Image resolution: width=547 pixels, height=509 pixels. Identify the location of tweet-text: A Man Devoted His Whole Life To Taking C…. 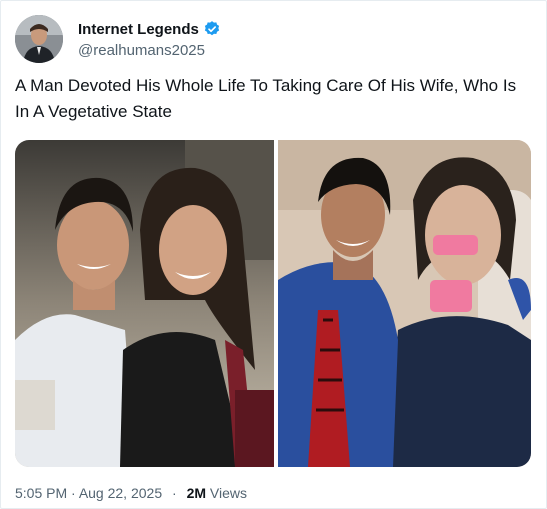
(266, 98).